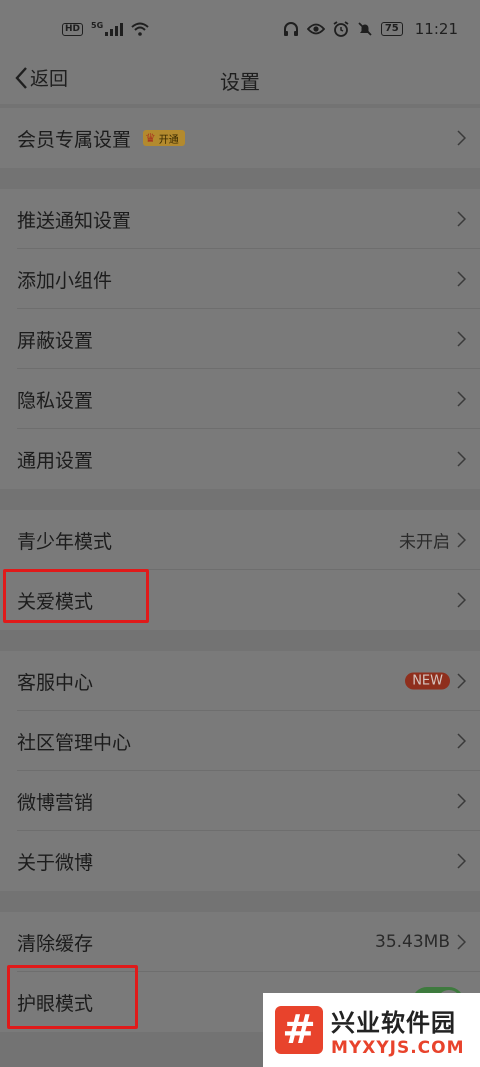 This screenshot has height=1067, width=480. What do you see at coordinates (240, 741) in the screenshot?
I see `settings-row-community: 社区管理中心` at bounding box center [240, 741].